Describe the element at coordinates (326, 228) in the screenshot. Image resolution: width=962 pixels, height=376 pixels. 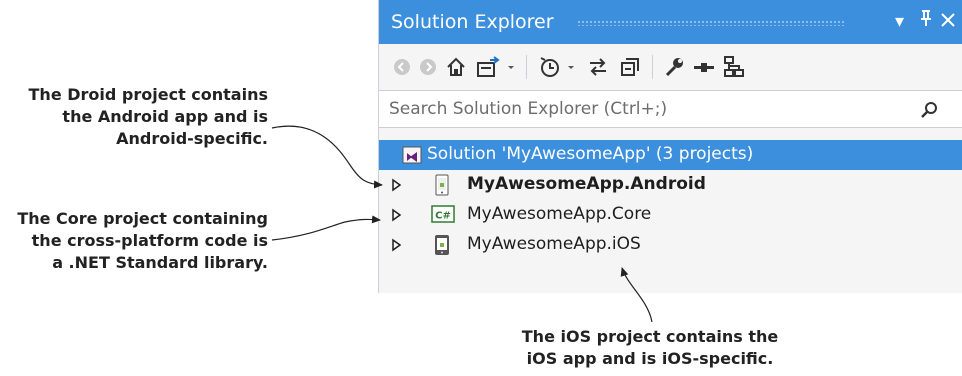
I see `core-leader-line` at that location.